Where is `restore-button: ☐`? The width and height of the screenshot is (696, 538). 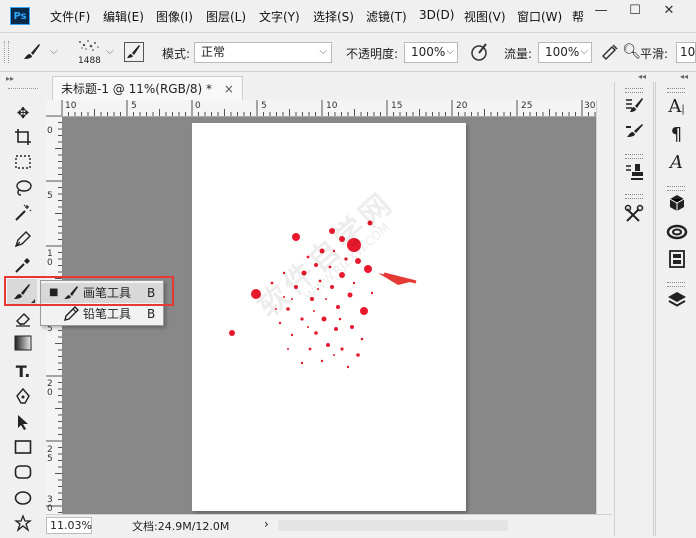
restore-button: ☐ is located at coordinates (635, 11).